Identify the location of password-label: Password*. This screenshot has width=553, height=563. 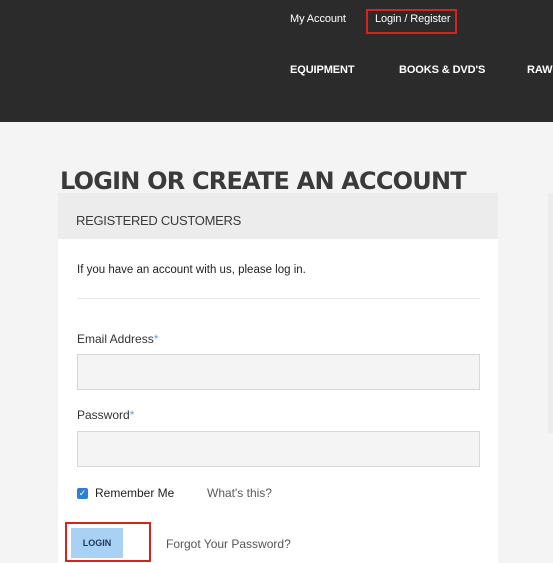
(105, 415).